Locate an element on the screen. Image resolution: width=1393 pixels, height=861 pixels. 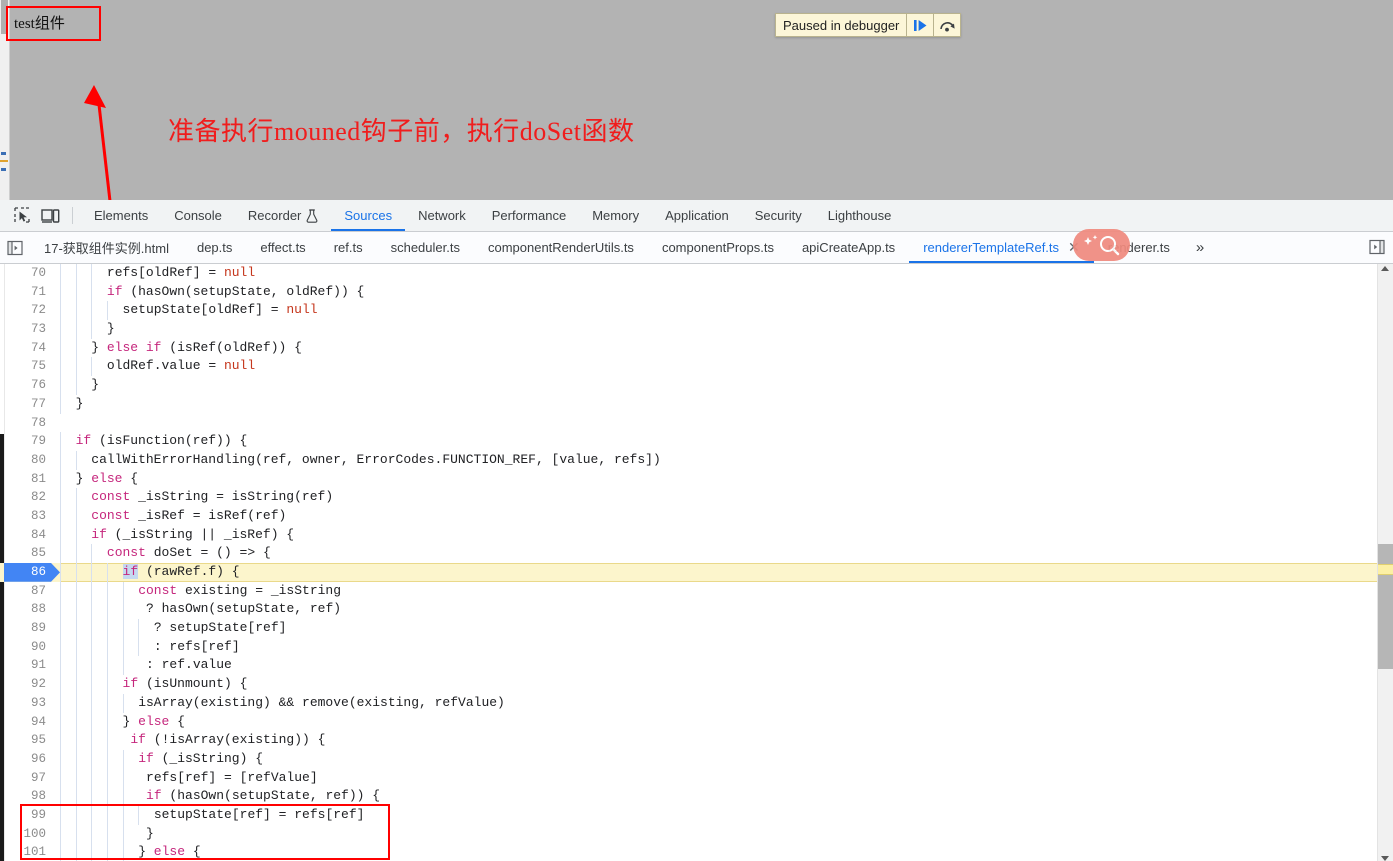
line-number: 98 is located at coordinates (23, 796).